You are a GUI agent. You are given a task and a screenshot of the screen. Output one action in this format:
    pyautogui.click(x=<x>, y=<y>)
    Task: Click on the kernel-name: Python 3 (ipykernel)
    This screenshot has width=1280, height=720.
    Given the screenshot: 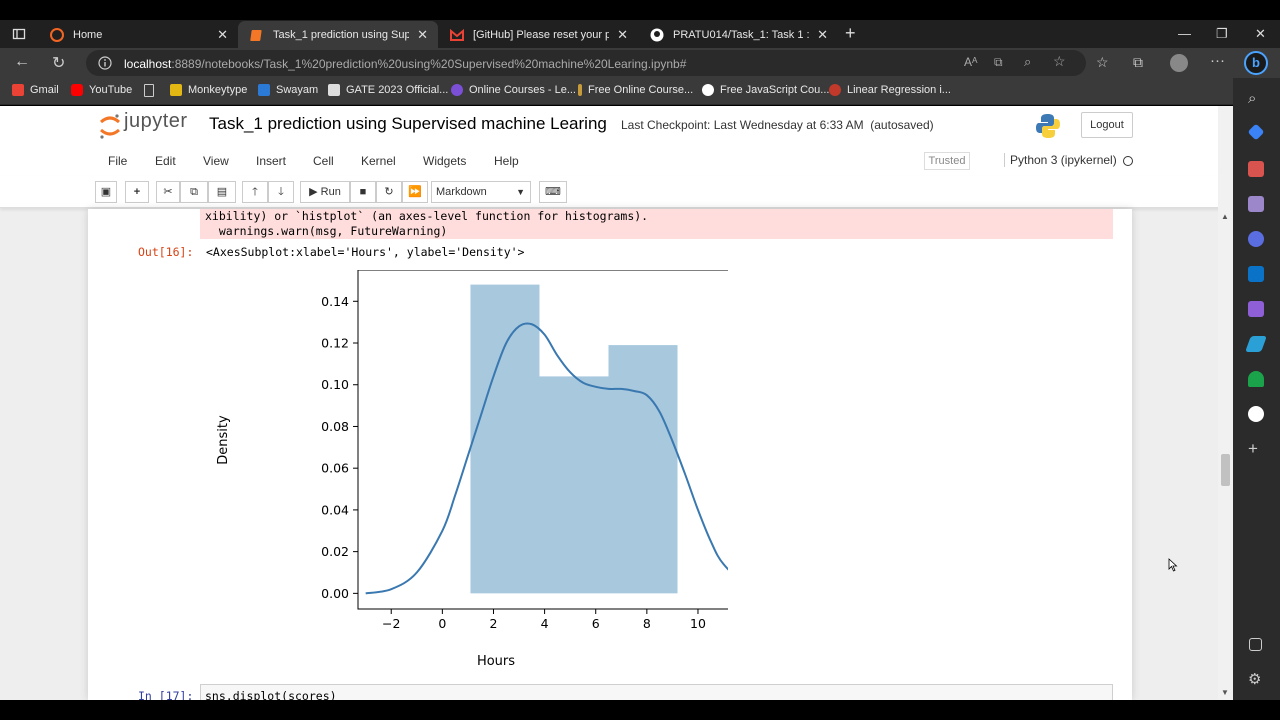 What is the action you would take?
    pyautogui.click(x=1060, y=160)
    